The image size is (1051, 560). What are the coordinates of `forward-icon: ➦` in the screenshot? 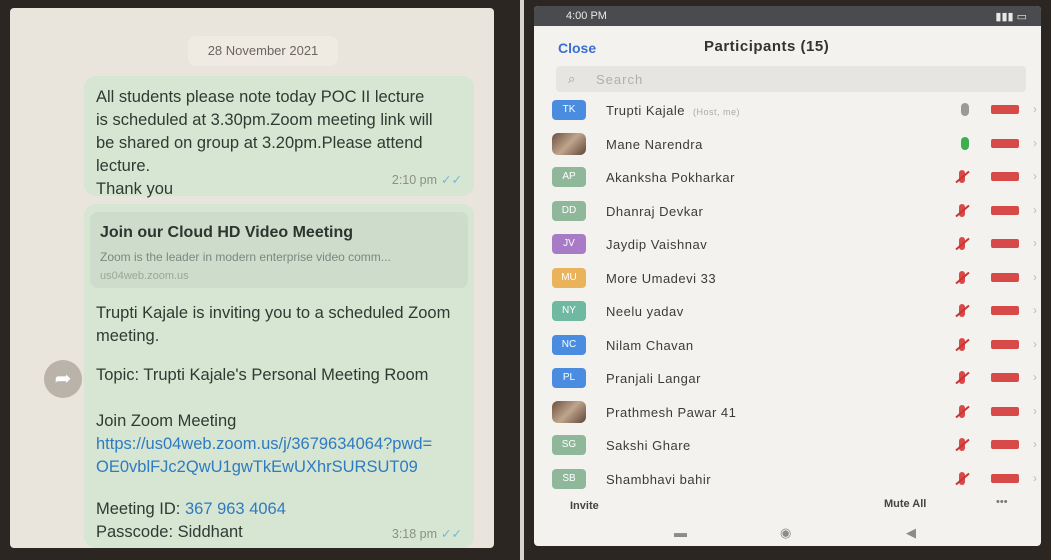 It's located at (63, 379).